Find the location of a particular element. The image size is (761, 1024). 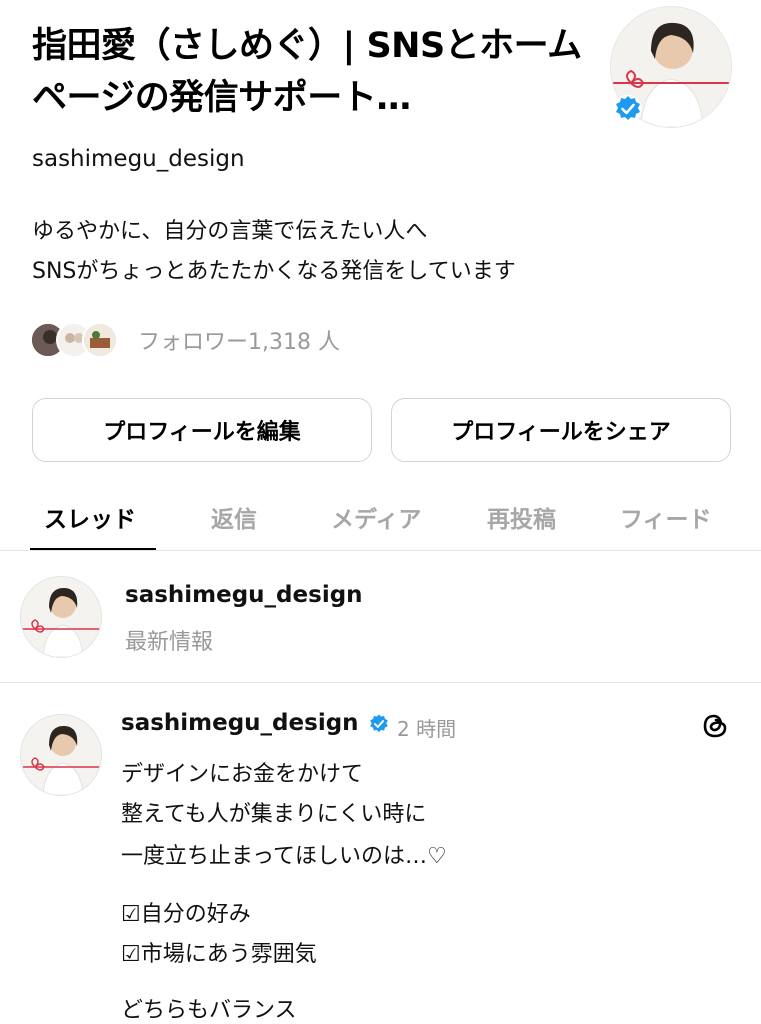

latest-subtitle: 最新情報 is located at coordinates (169, 642).